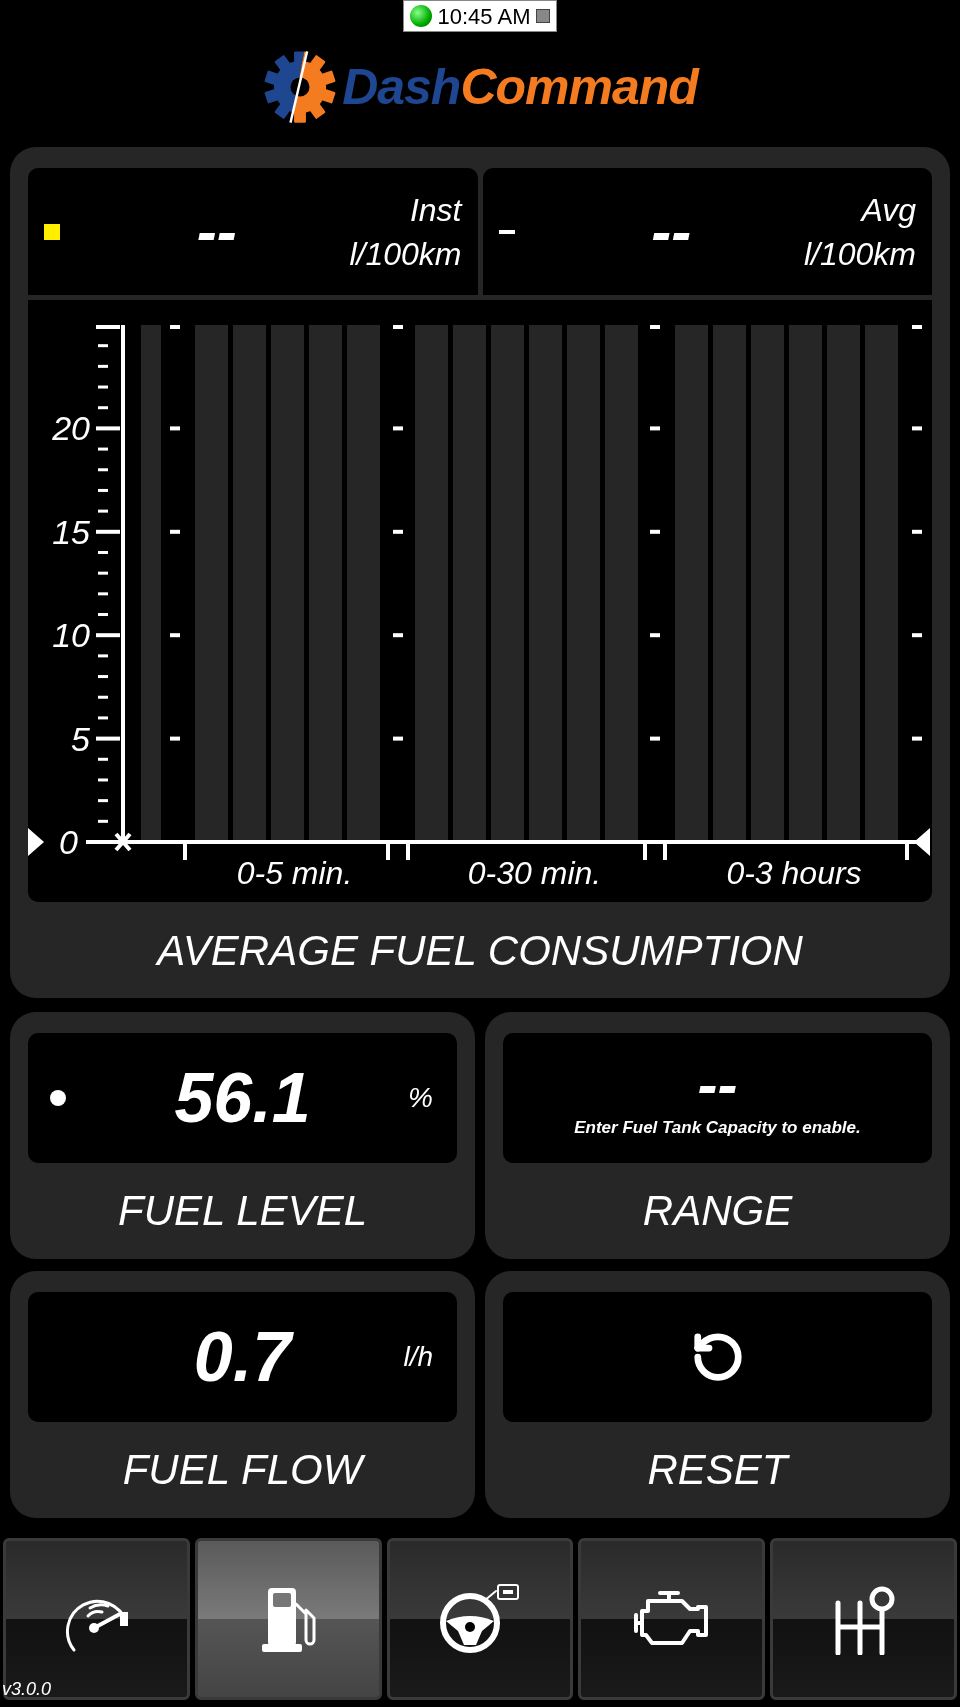 The width and height of the screenshot is (960, 1707). What do you see at coordinates (717, 1211) in the screenshot?
I see `tile-label: RANGE` at bounding box center [717, 1211].